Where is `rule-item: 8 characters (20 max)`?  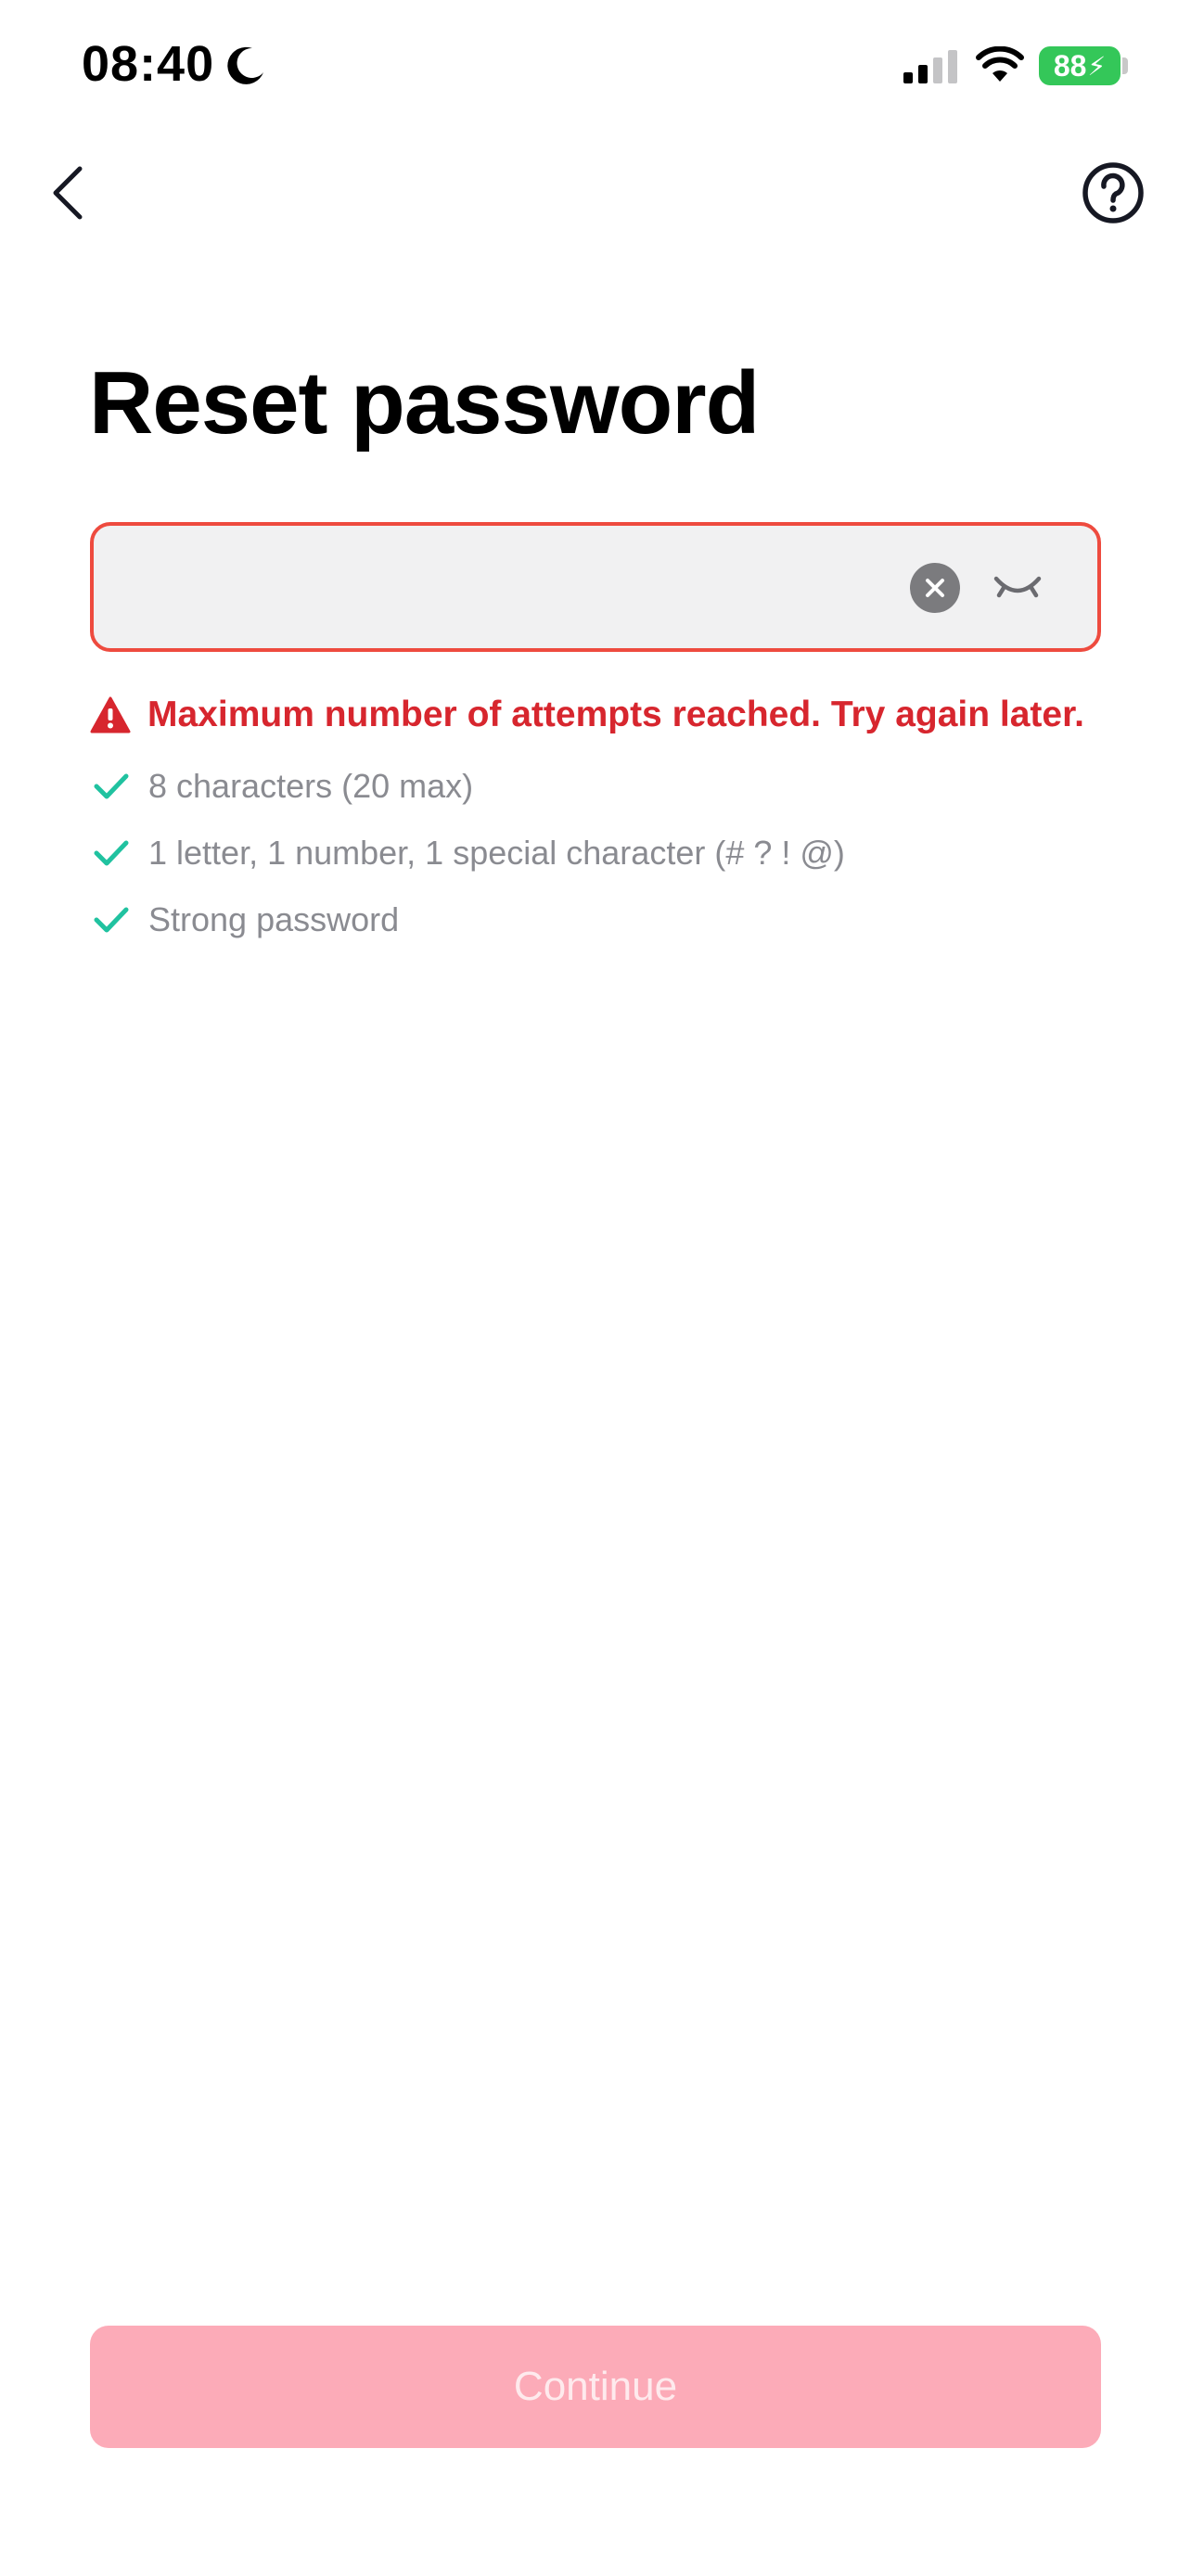 rule-item: 8 characters (20 max) is located at coordinates (603, 786).